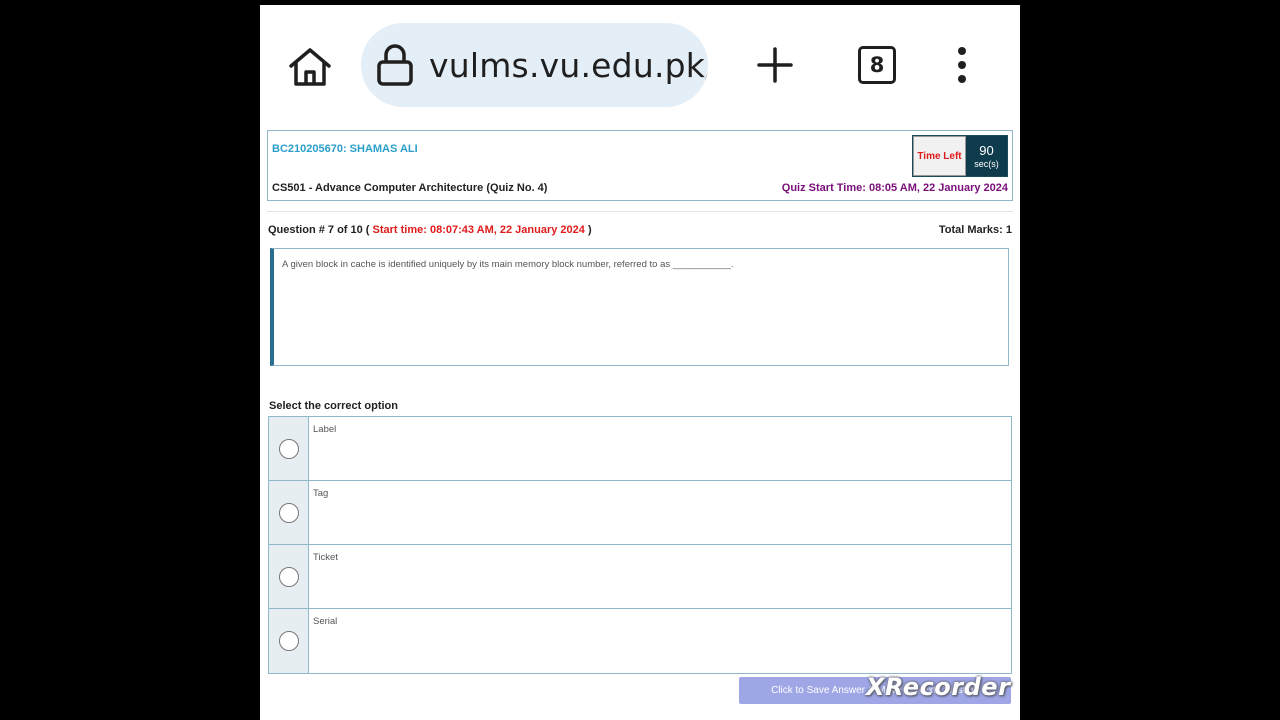 This screenshot has height=720, width=1280. Describe the element at coordinates (986, 163) in the screenshot. I see `timer-unit: sec(s)` at that location.